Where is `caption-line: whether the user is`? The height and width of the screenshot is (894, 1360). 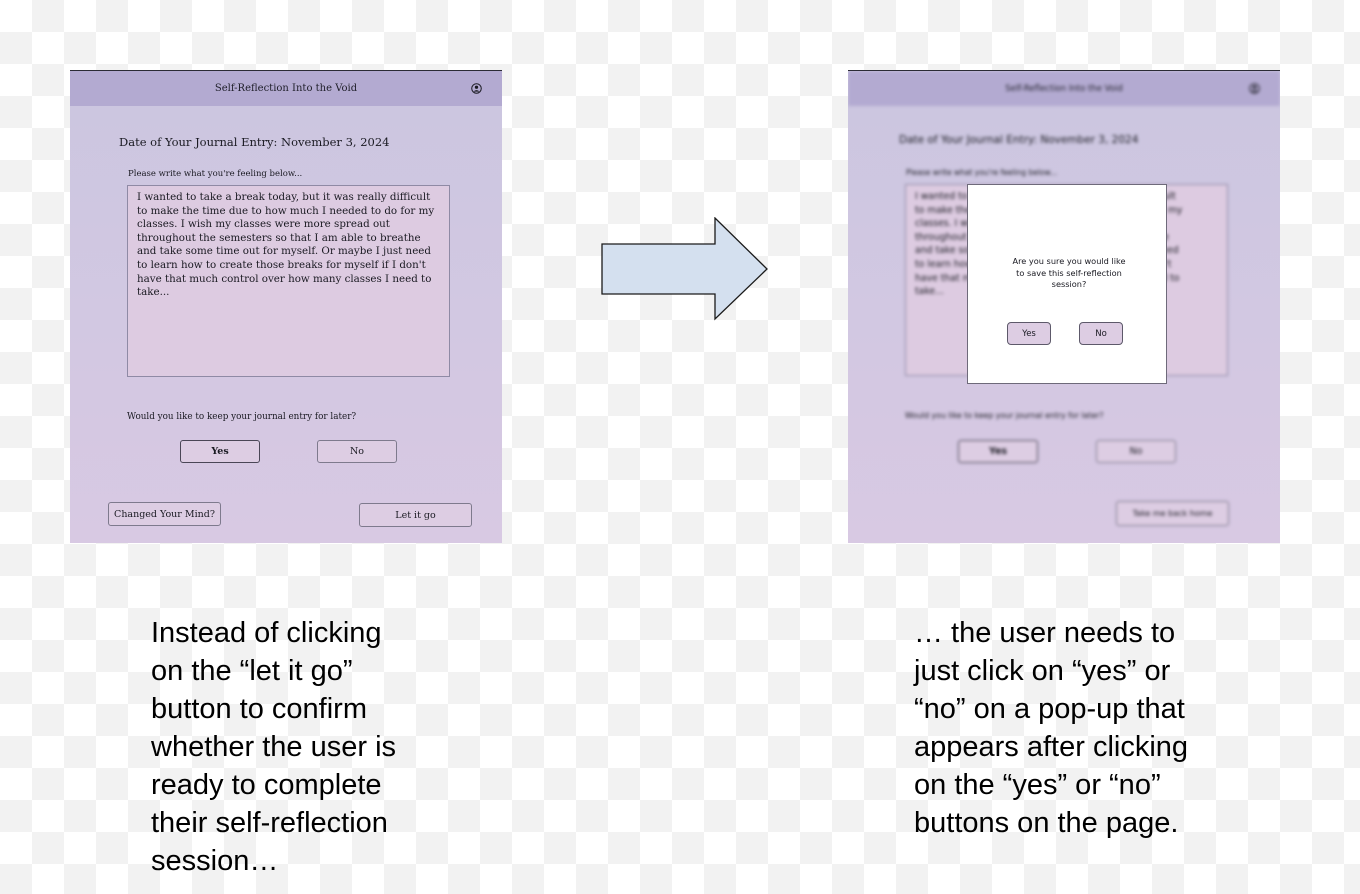
caption-line: whether the user is is located at coordinates (274, 747).